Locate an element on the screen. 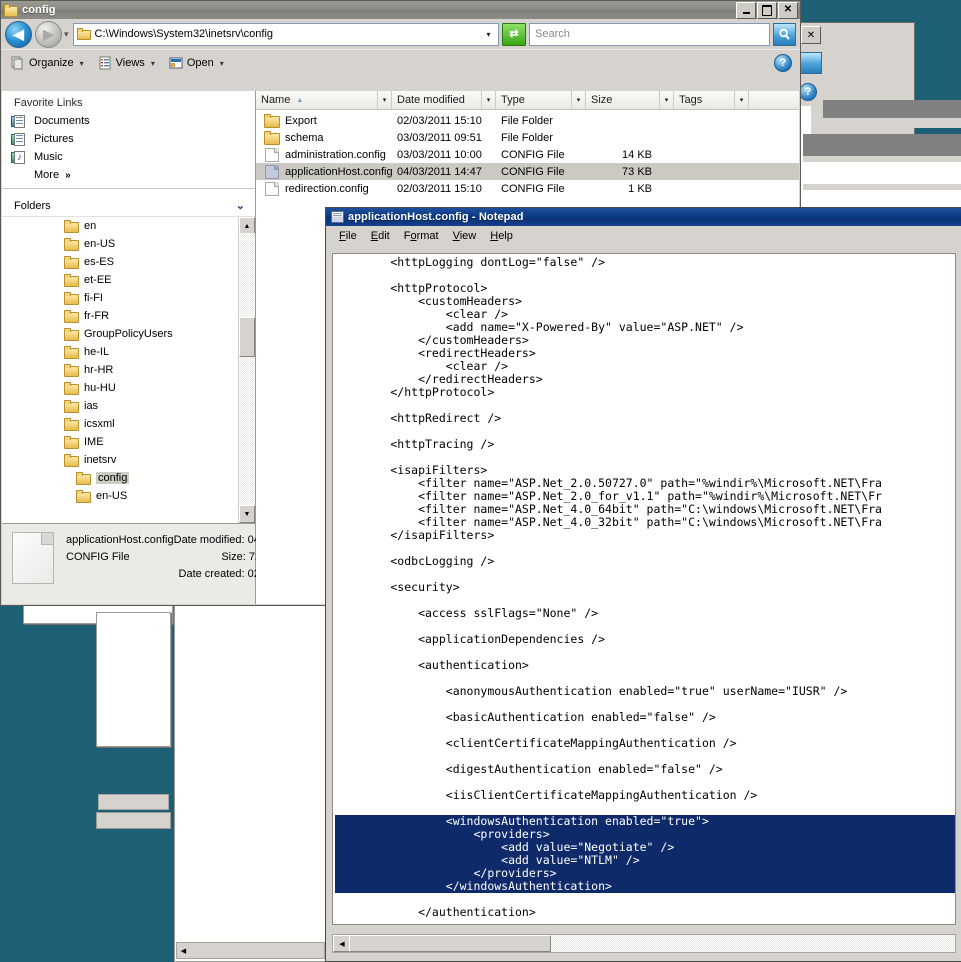  tree-item: en is located at coordinates (120, 226).